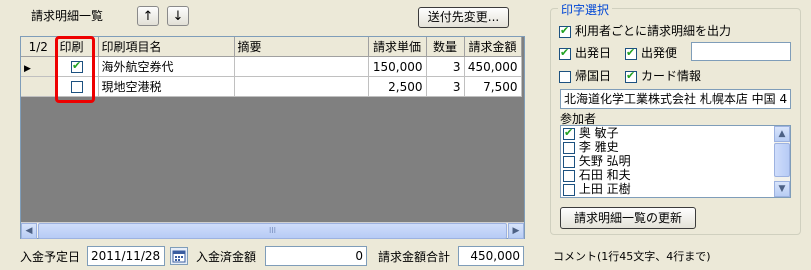 This screenshot has height=270, width=811. Describe the element at coordinates (631, 76) in the screenshot. I see `card-info-checkbox` at that location.